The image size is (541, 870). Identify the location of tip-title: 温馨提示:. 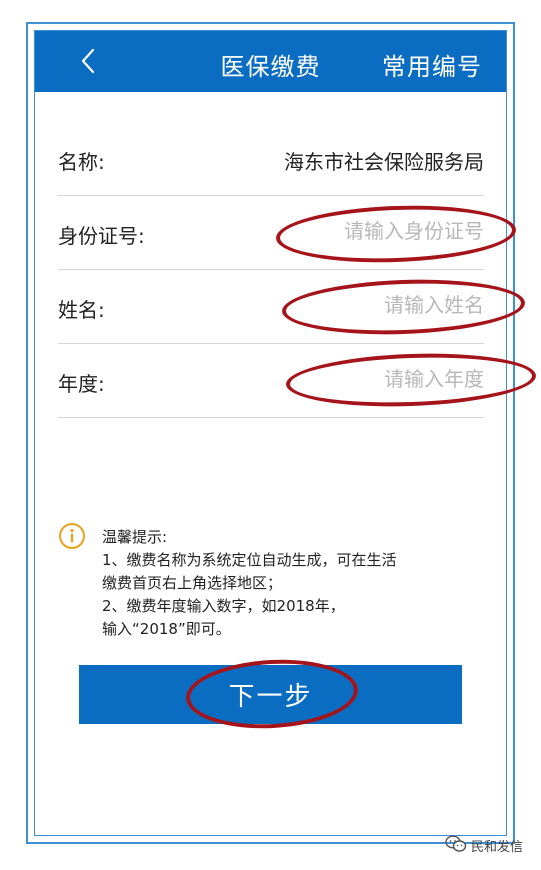
(135, 537).